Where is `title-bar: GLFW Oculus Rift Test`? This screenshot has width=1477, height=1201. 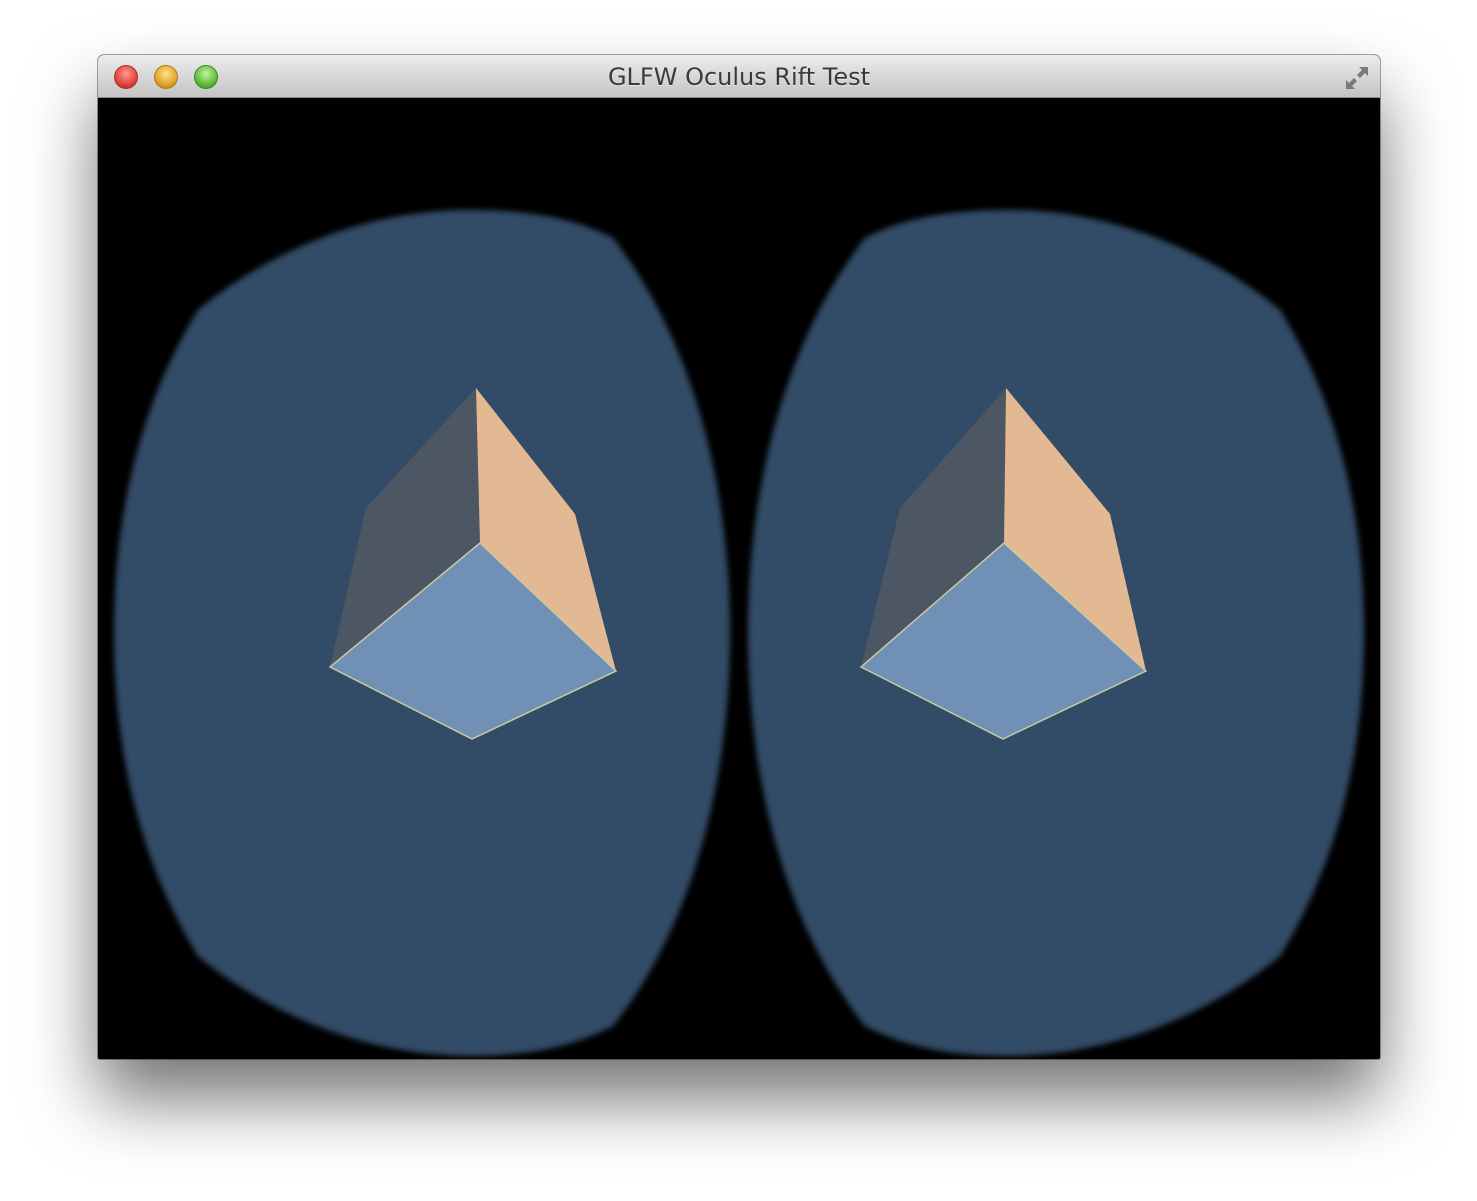
title-bar: GLFW Oculus Rift Test is located at coordinates (739, 76).